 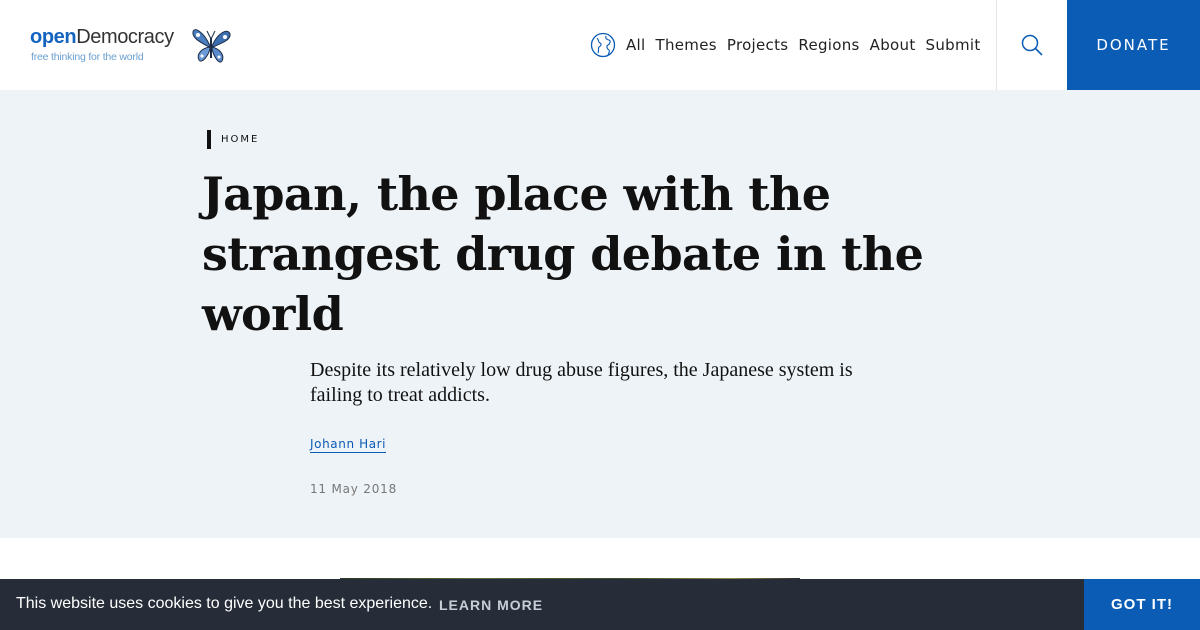 What do you see at coordinates (893, 45) in the screenshot?
I see `nav-item-about: About` at bounding box center [893, 45].